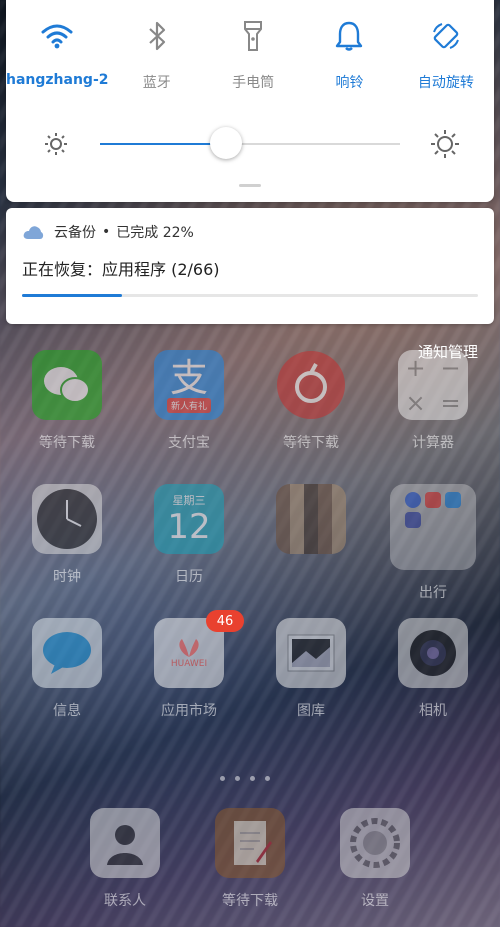 This screenshot has width=500, height=927. I want to click on app-label: 支付宝, so click(189, 443).